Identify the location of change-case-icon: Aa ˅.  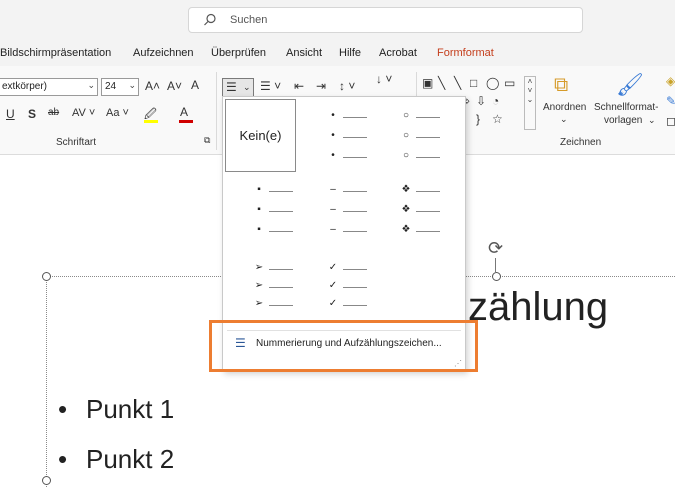
(117, 113).